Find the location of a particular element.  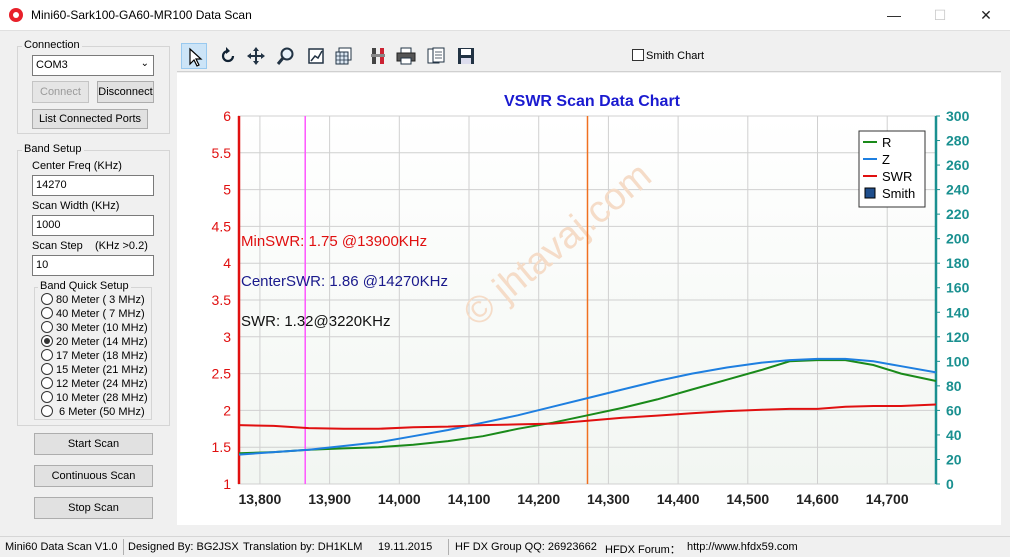

y-left-tick-label: 4.5 is located at coordinates (222, 226).